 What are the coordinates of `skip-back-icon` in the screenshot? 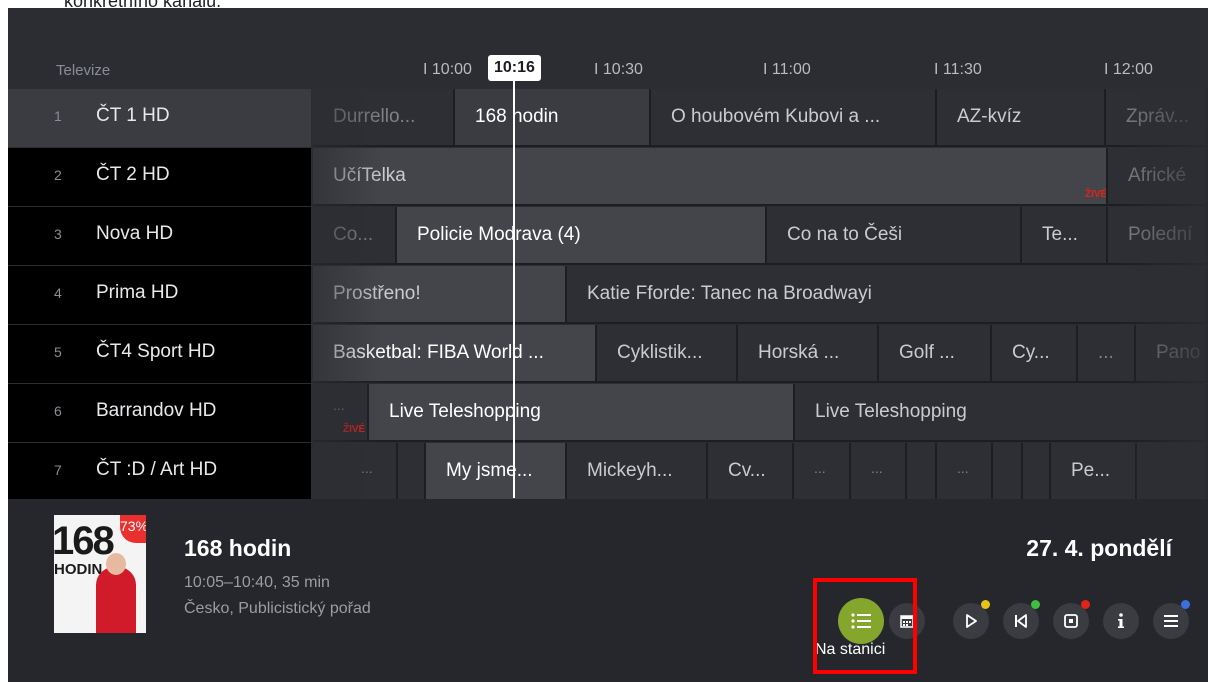 It's located at (1021, 621).